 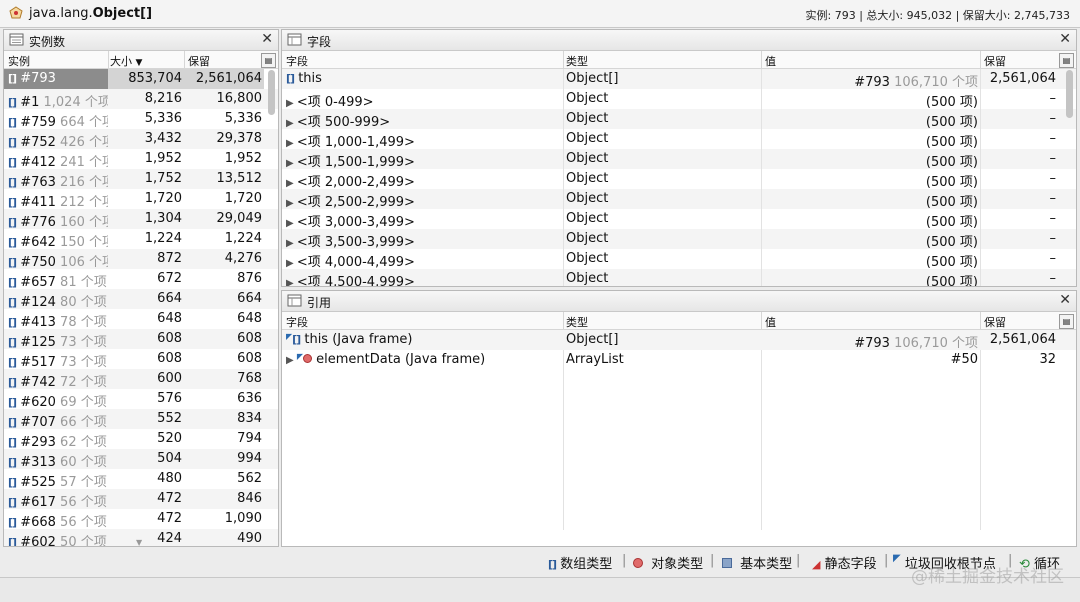 I want to click on field-name-cell: ▶ <项 3,500-3,999>, so click(x=350, y=240).